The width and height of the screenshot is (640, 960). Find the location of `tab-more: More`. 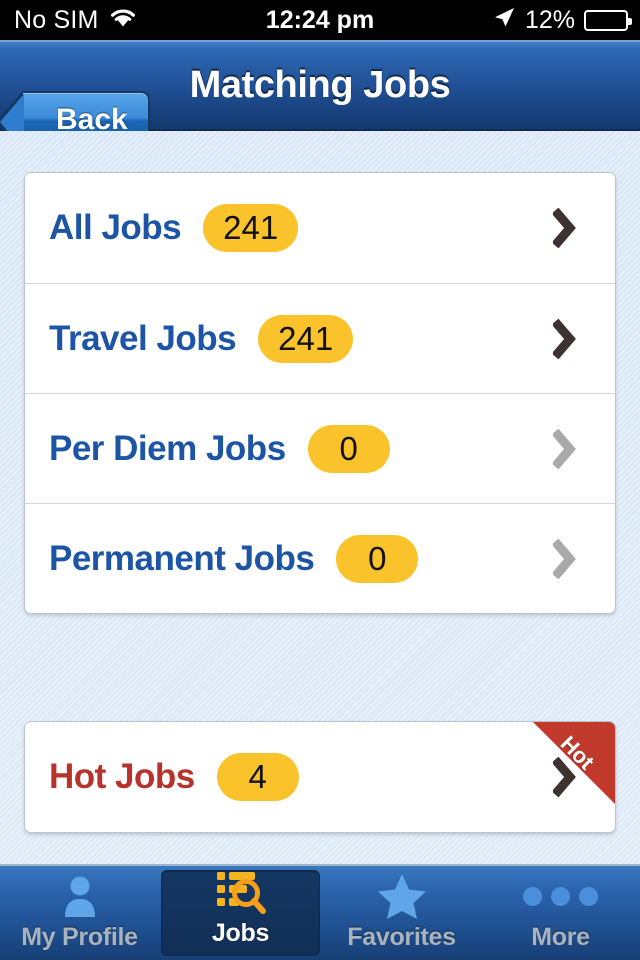

tab-more: More is located at coordinates (560, 913).